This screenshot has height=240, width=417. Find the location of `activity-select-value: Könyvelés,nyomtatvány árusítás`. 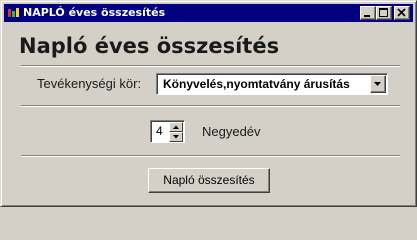

activity-select-value: Könyvelés,nyomtatvány árusítás is located at coordinates (256, 84).